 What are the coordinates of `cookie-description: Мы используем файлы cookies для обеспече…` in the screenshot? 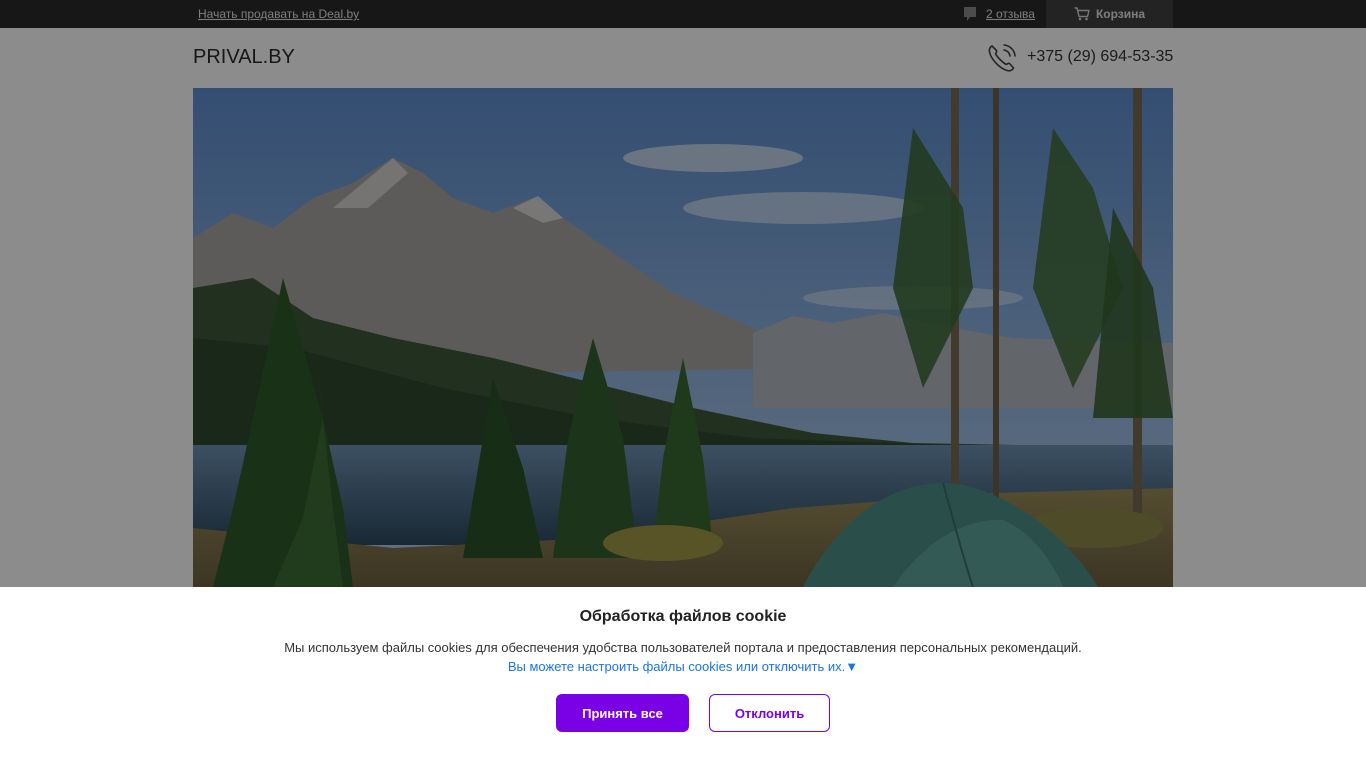 It's located at (683, 647).